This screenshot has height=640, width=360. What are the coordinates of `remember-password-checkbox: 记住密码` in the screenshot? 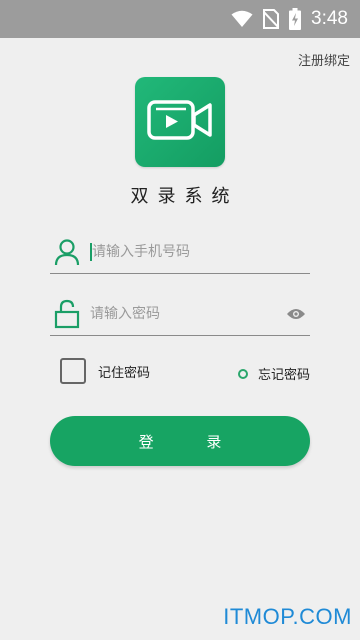 It's located at (105, 371).